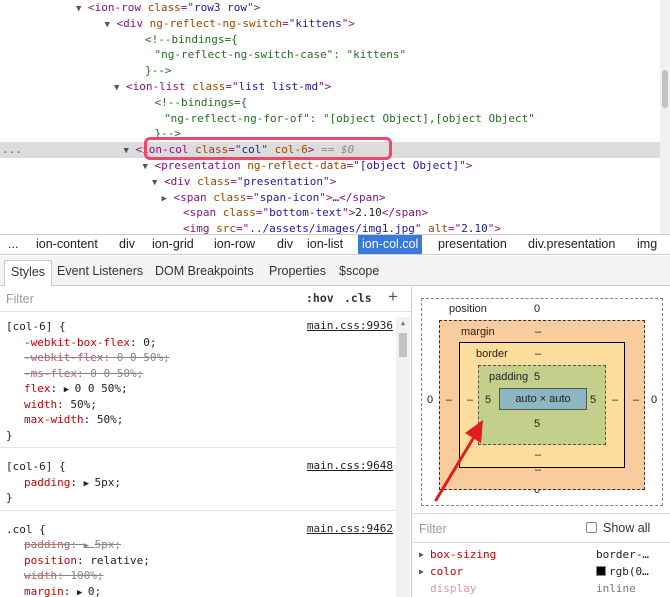 This screenshot has height=597, width=670. I want to click on tab-properties: Properties, so click(297, 273).